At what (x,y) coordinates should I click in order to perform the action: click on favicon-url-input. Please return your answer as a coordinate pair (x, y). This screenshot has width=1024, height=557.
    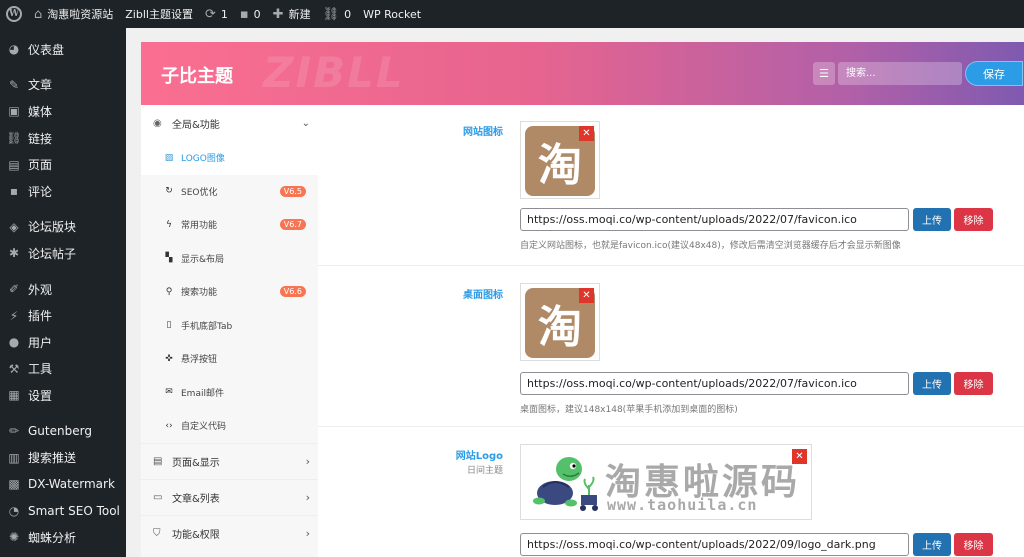
    Looking at the image, I should click on (714, 219).